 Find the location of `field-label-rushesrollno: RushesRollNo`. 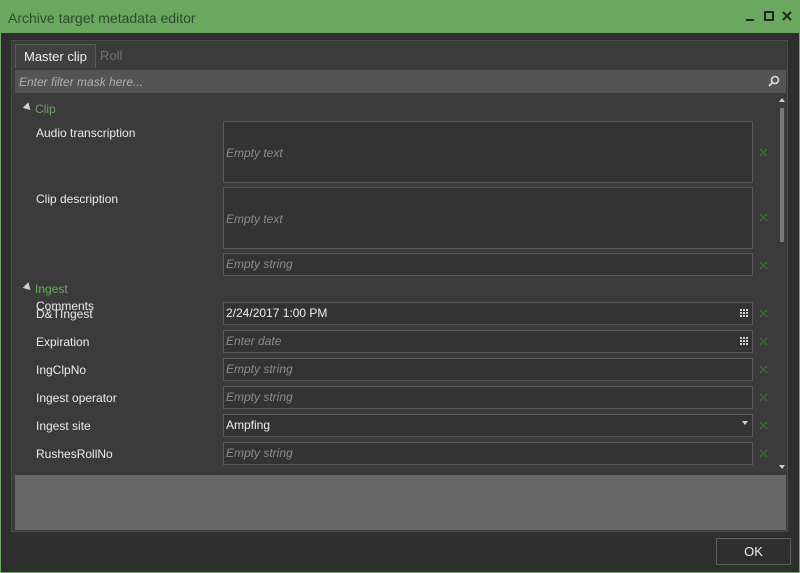

field-label-rushesrollno: RushesRollNo is located at coordinates (74, 454).